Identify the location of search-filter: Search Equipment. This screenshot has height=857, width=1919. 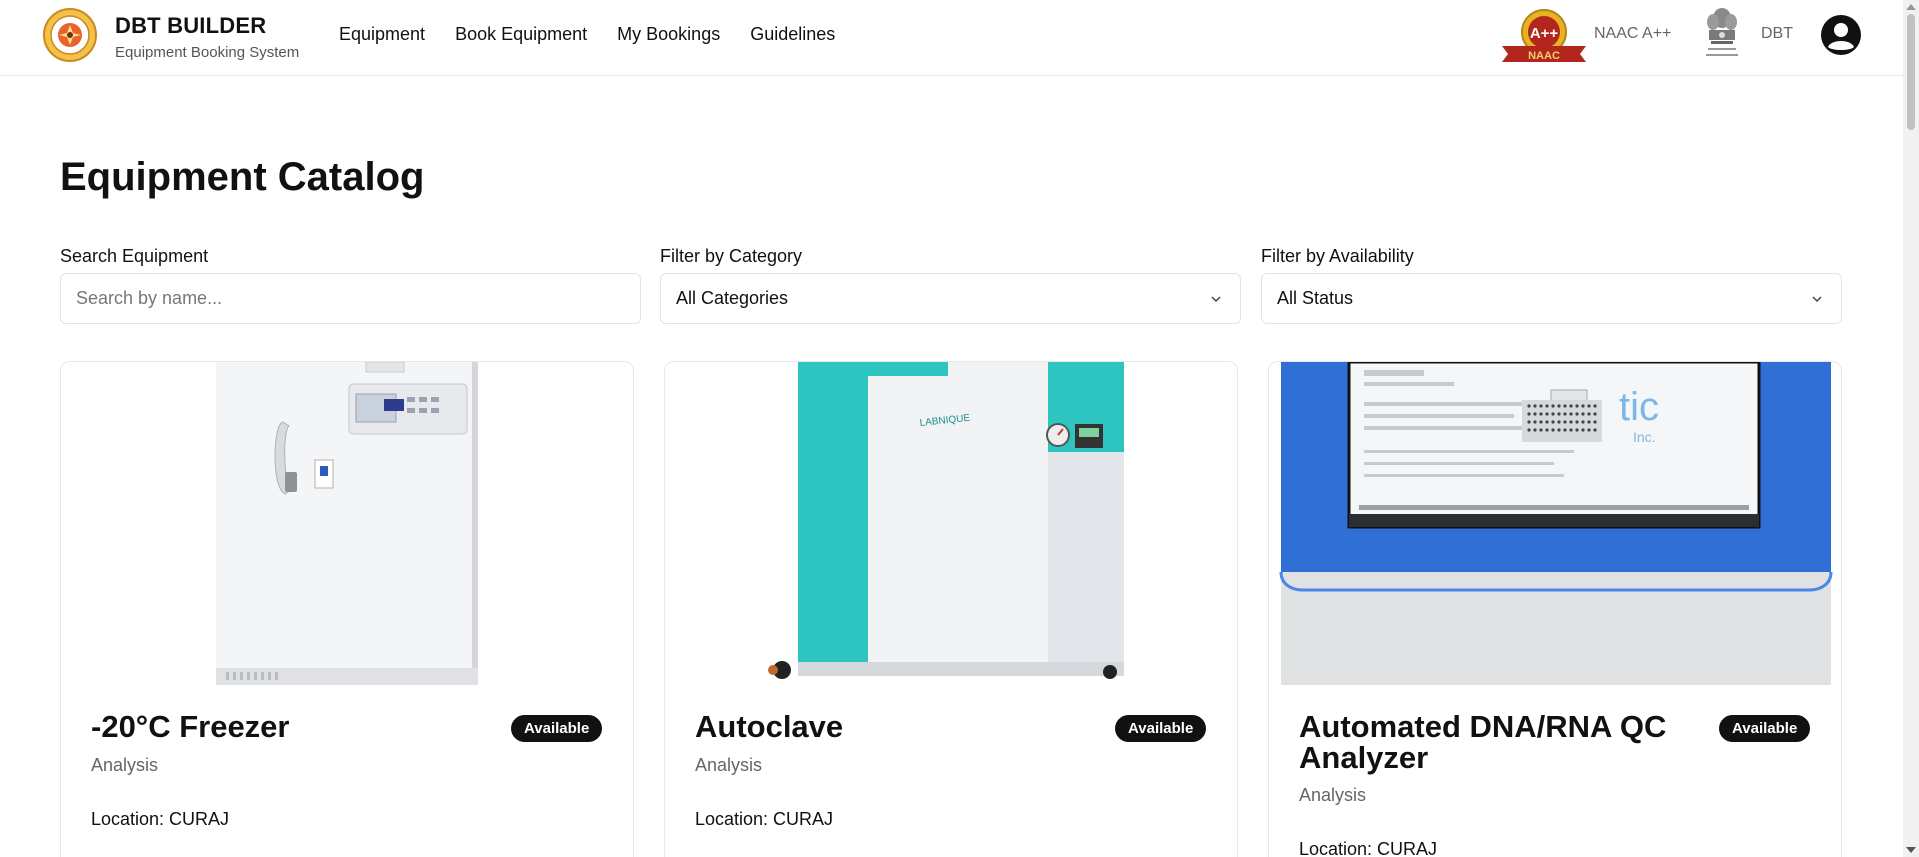
(350, 285).